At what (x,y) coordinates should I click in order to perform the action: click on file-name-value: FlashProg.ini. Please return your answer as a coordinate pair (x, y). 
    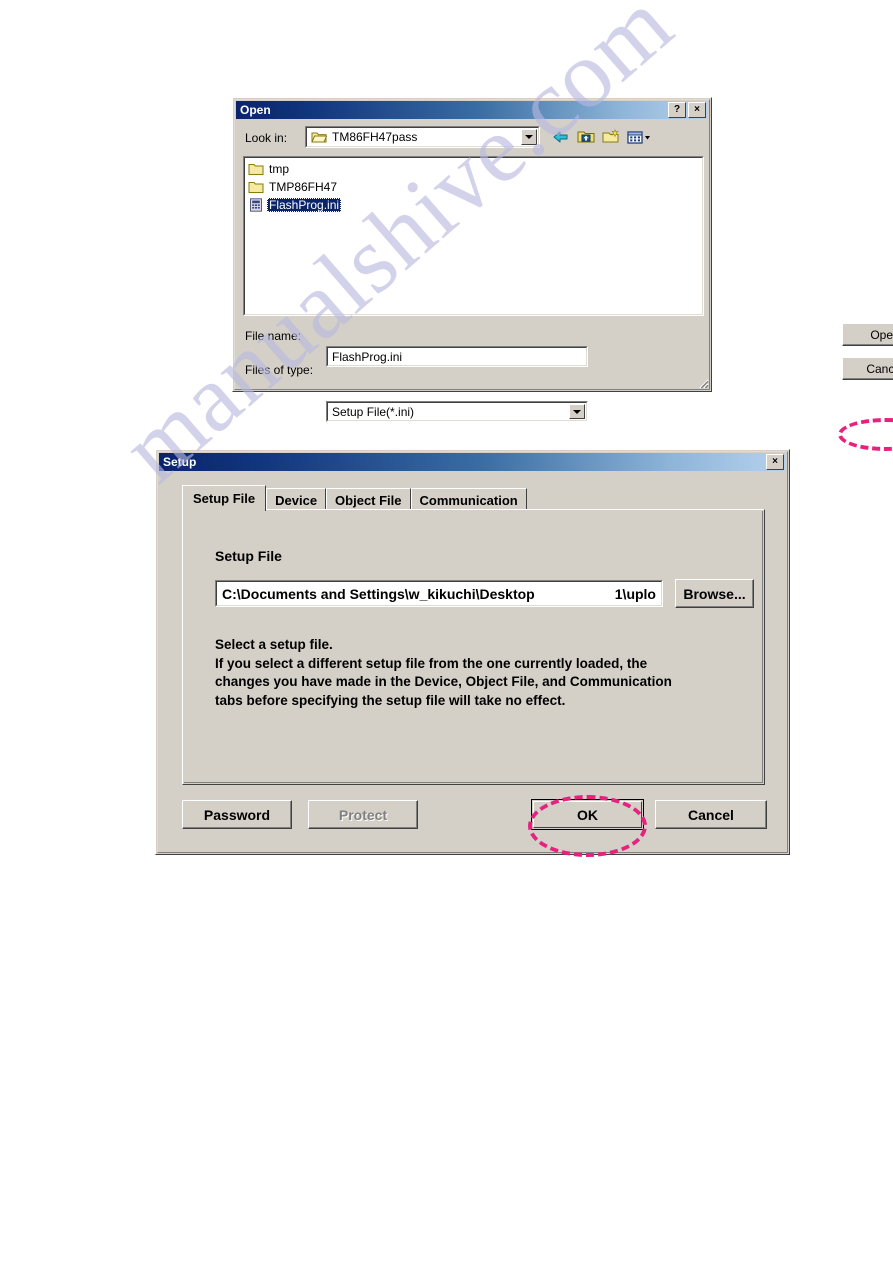
    Looking at the image, I should click on (367, 356).